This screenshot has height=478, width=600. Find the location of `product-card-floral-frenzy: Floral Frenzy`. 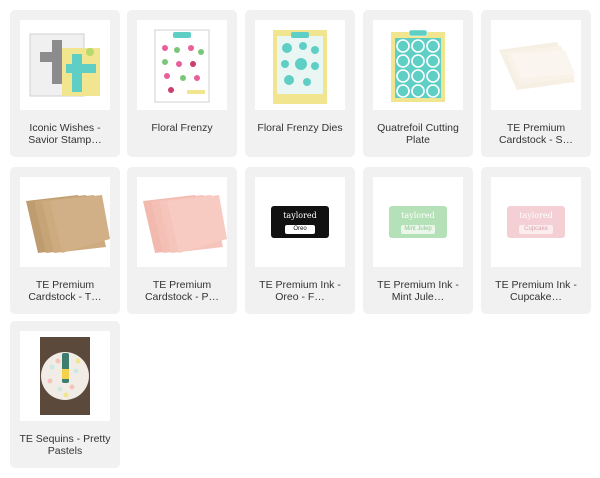

product-card-floral-frenzy: Floral Frenzy is located at coordinates (182, 83).